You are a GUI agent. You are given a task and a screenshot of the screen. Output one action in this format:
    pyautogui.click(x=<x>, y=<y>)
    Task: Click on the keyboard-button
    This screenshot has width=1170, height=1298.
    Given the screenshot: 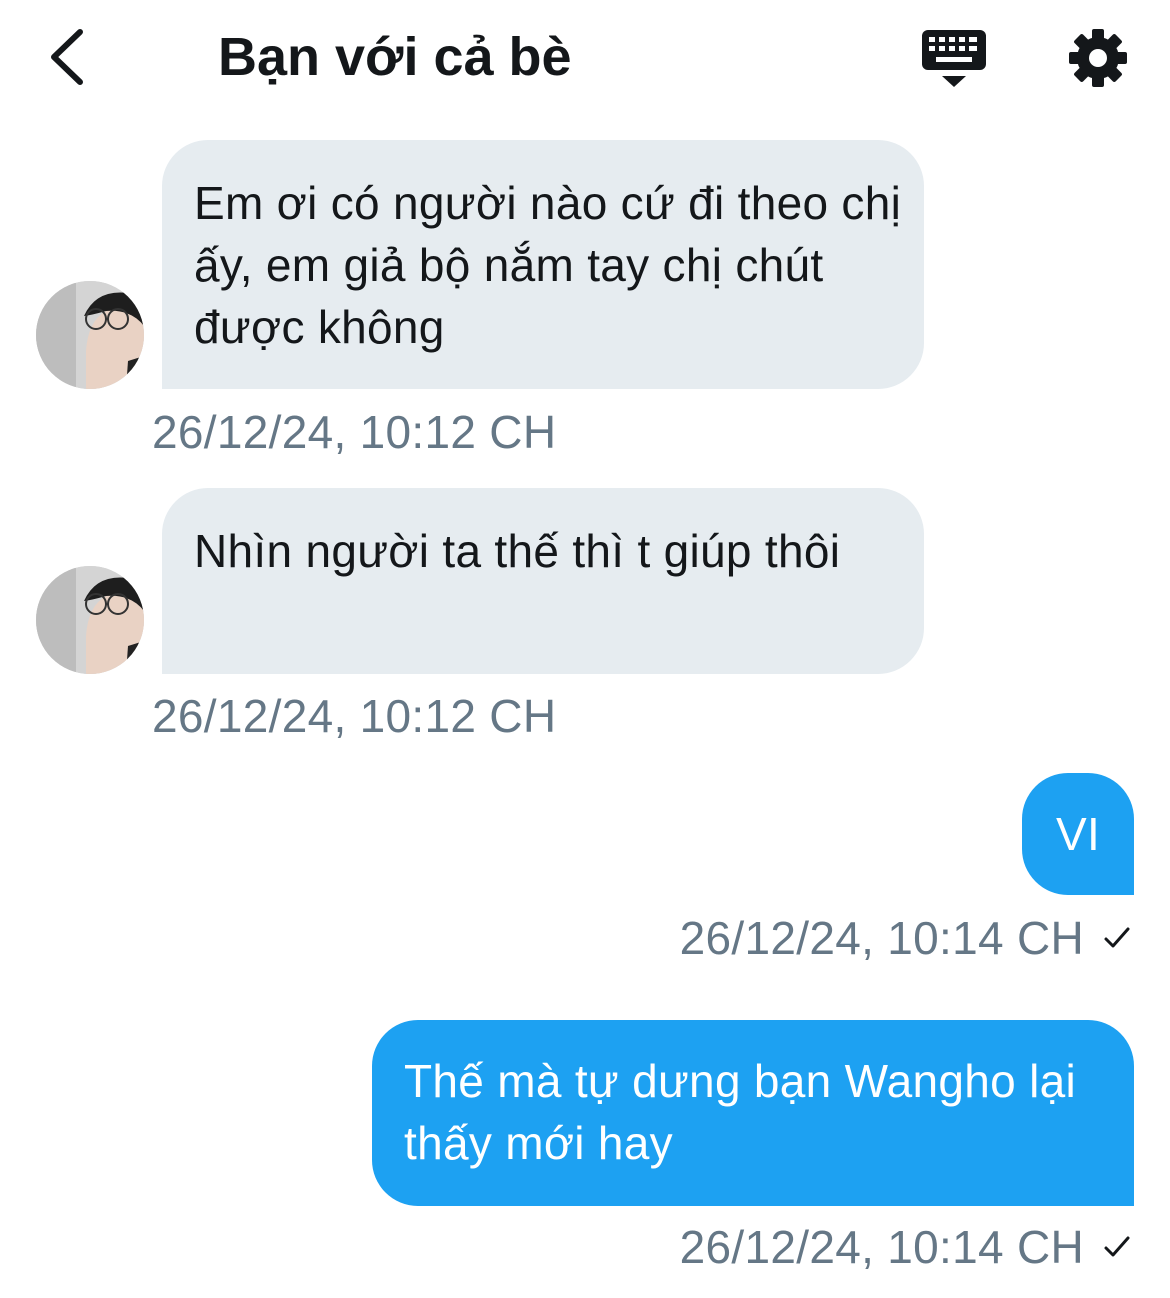 What is the action you would take?
    pyautogui.click(x=954, y=58)
    